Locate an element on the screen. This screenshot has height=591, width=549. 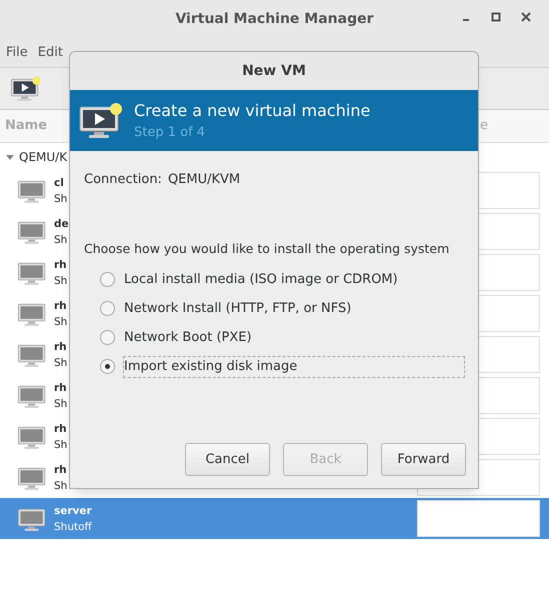
banner-title: Create a new virtual machine is located at coordinates (252, 111).